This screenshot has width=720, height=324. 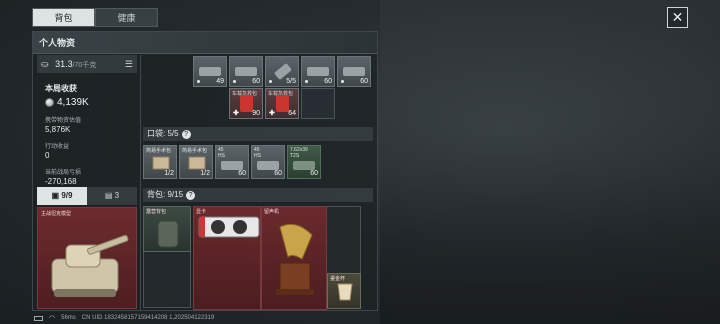 What do you see at coordinates (84, 65) in the screenshot?
I see `weight-max: /70千克` at bounding box center [84, 65].